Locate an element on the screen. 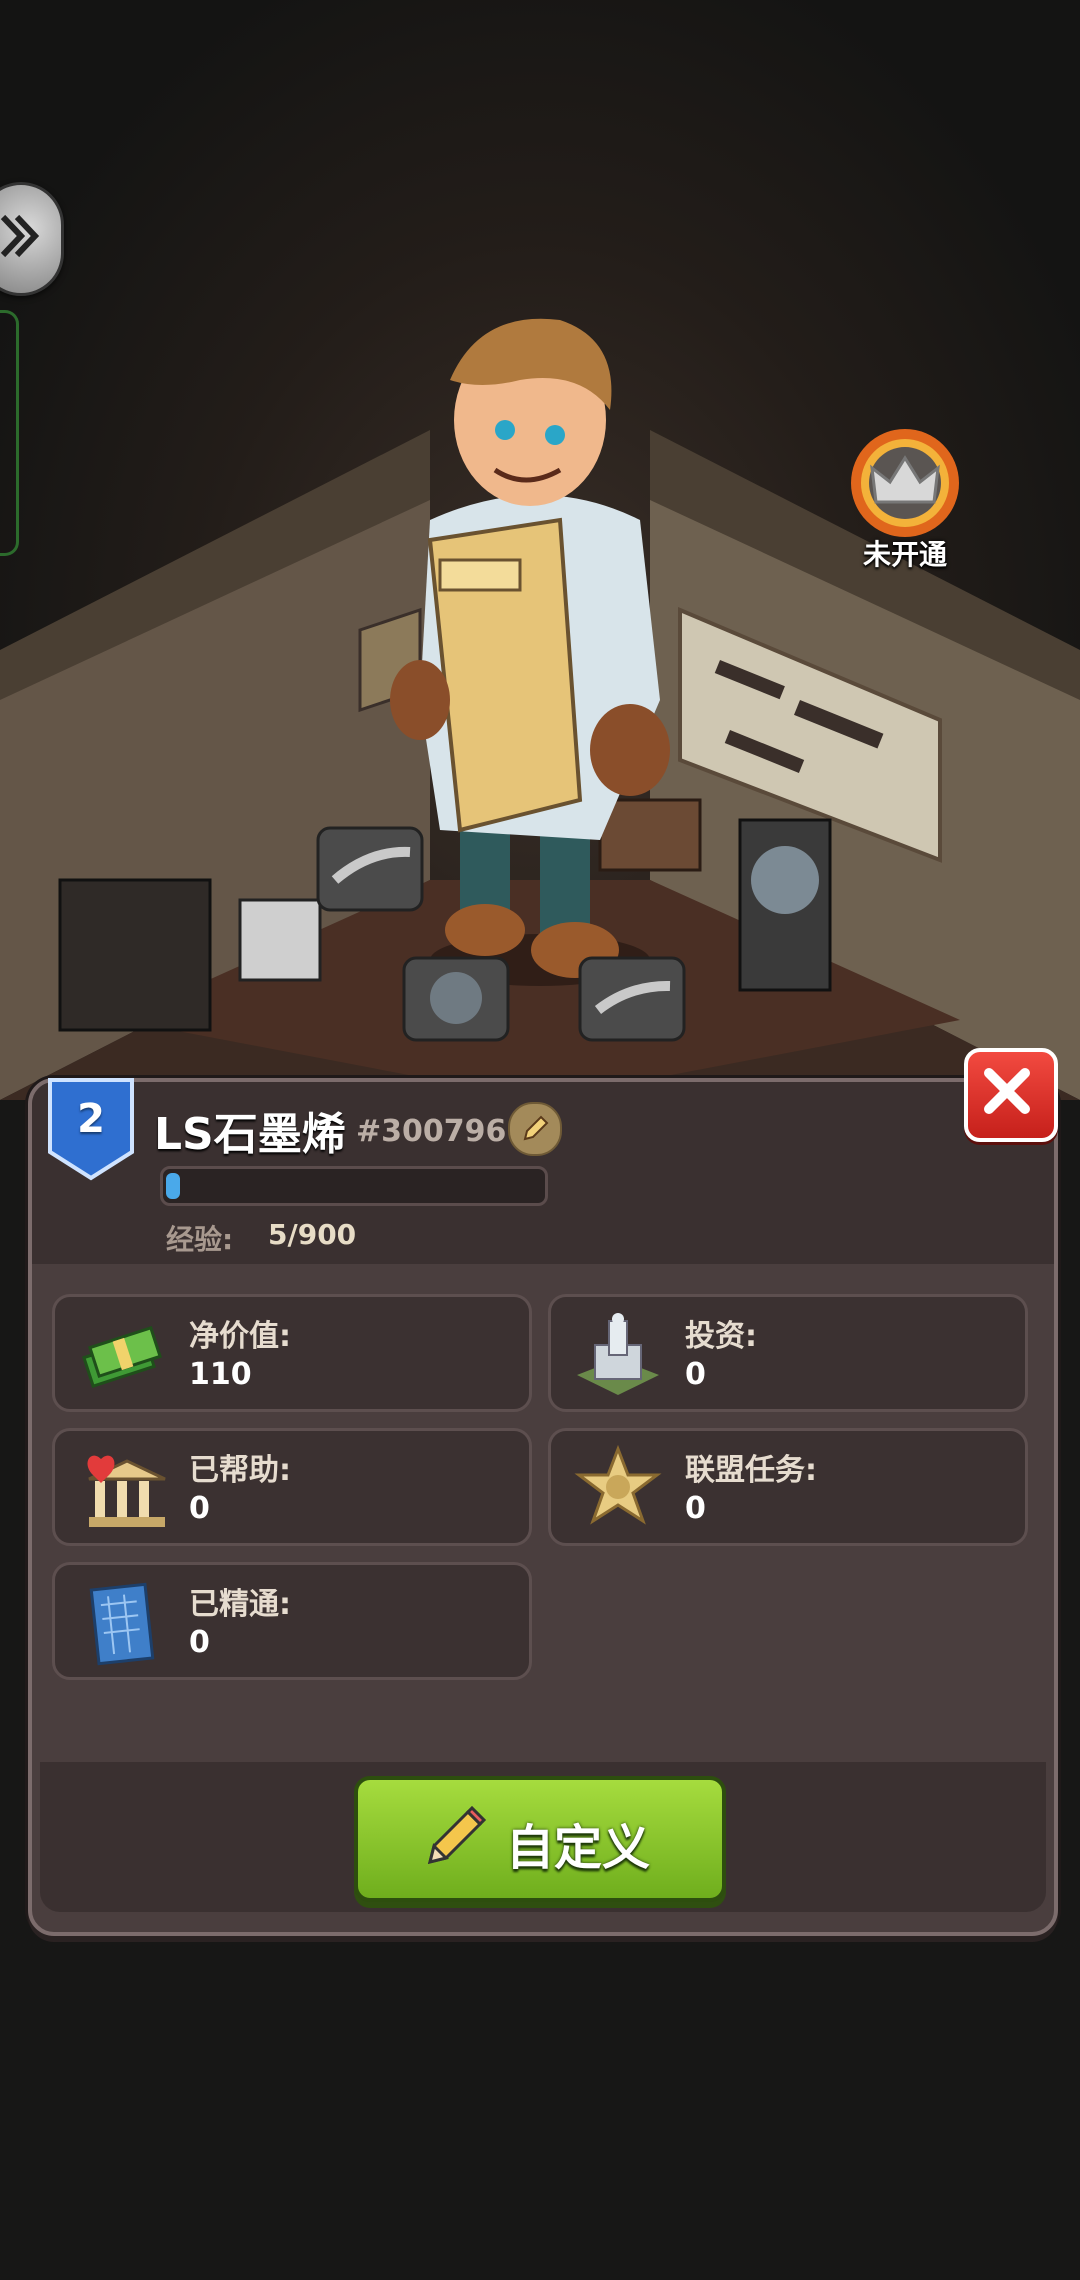 The height and width of the screenshot is (2280, 1080). stat-net-worth: 净价值: 110 is located at coordinates (292, 1353).